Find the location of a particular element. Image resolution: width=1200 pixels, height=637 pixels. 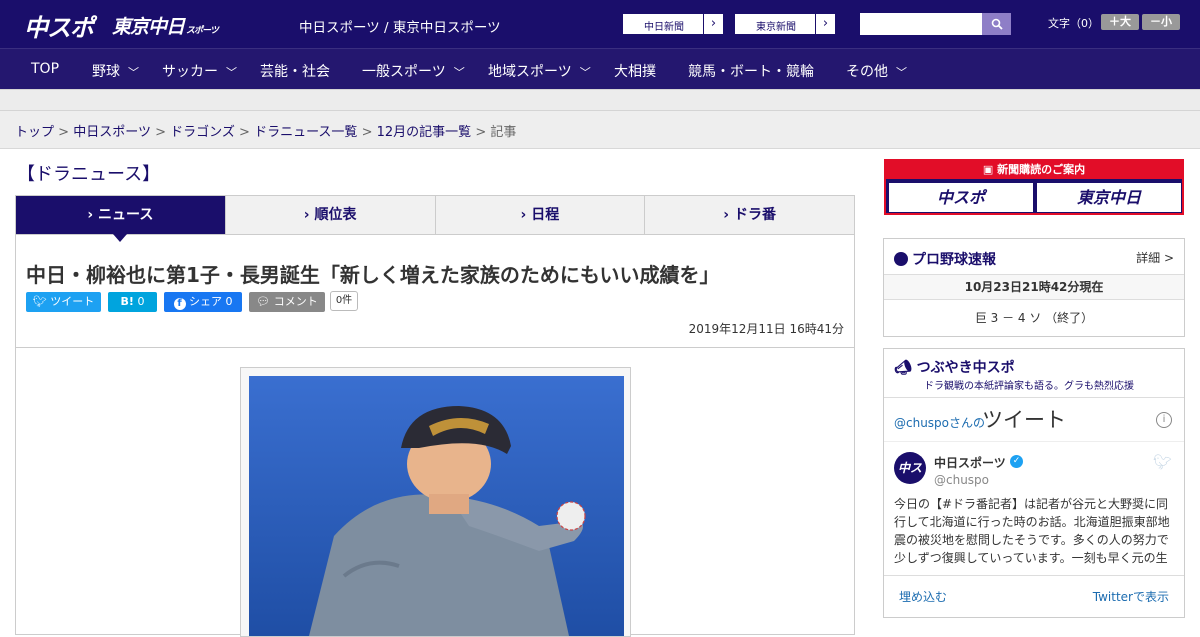

tab-label: ドラ番 is located at coordinates (754, 215).